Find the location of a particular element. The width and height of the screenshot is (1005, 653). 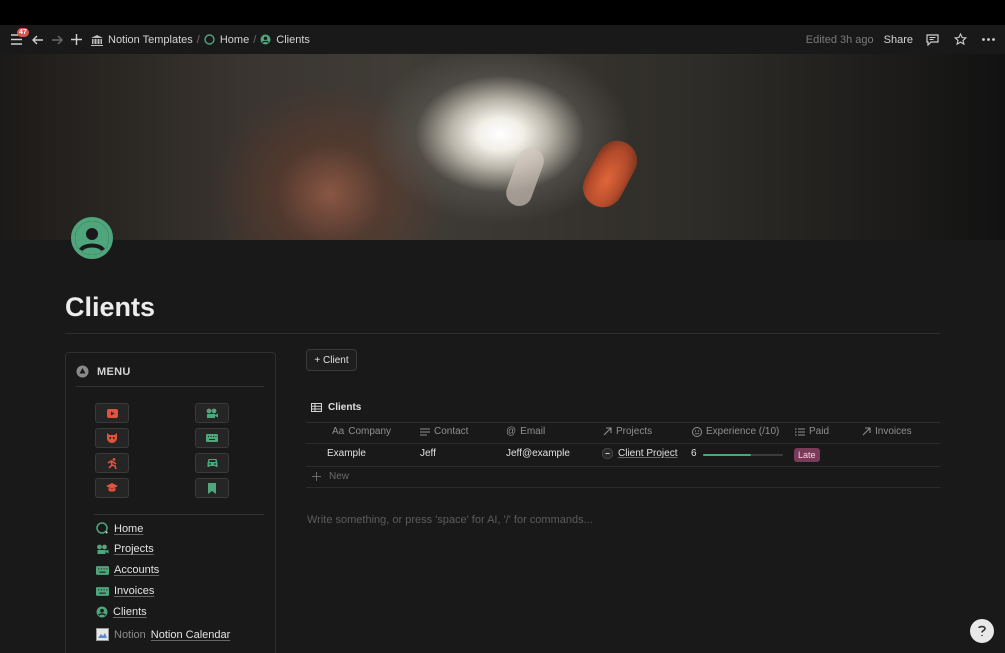

column-header-paid: Paid is located at coordinates (812, 431).